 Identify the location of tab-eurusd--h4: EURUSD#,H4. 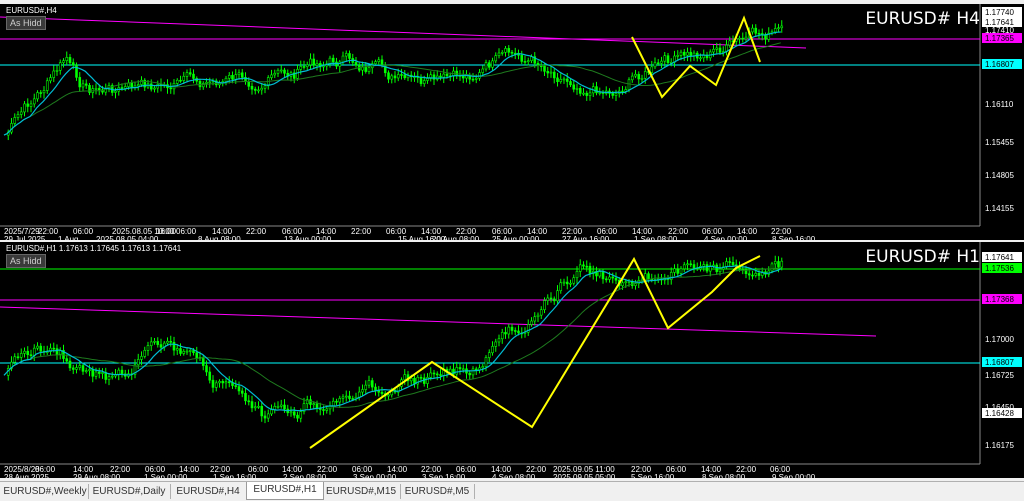
(208, 491).